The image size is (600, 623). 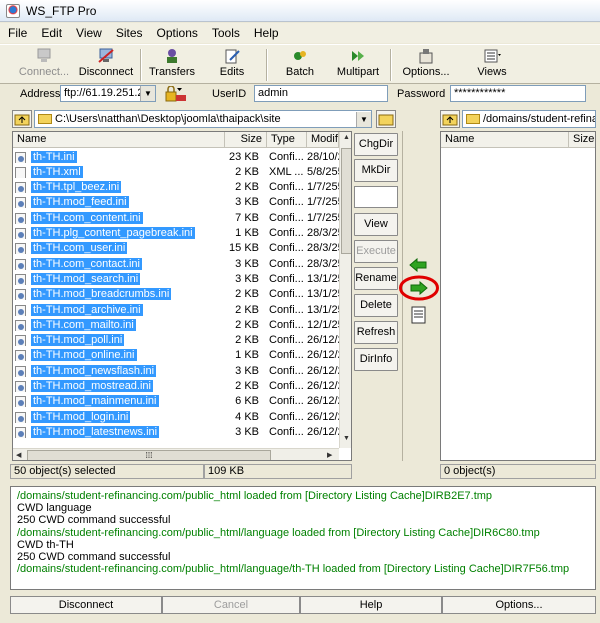 I want to click on local-path-dropdown-icon: ▼, so click(x=363, y=119).